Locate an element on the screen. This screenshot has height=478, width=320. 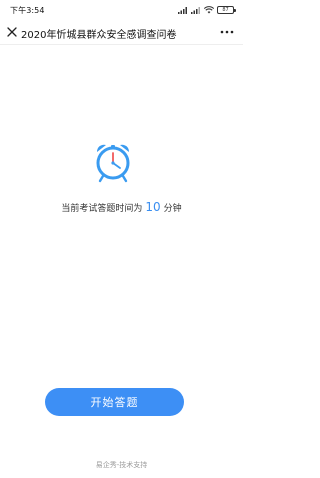
nav-bar: 2020年忻城县群众安全感调查问卷 is located at coordinates (121, 33).